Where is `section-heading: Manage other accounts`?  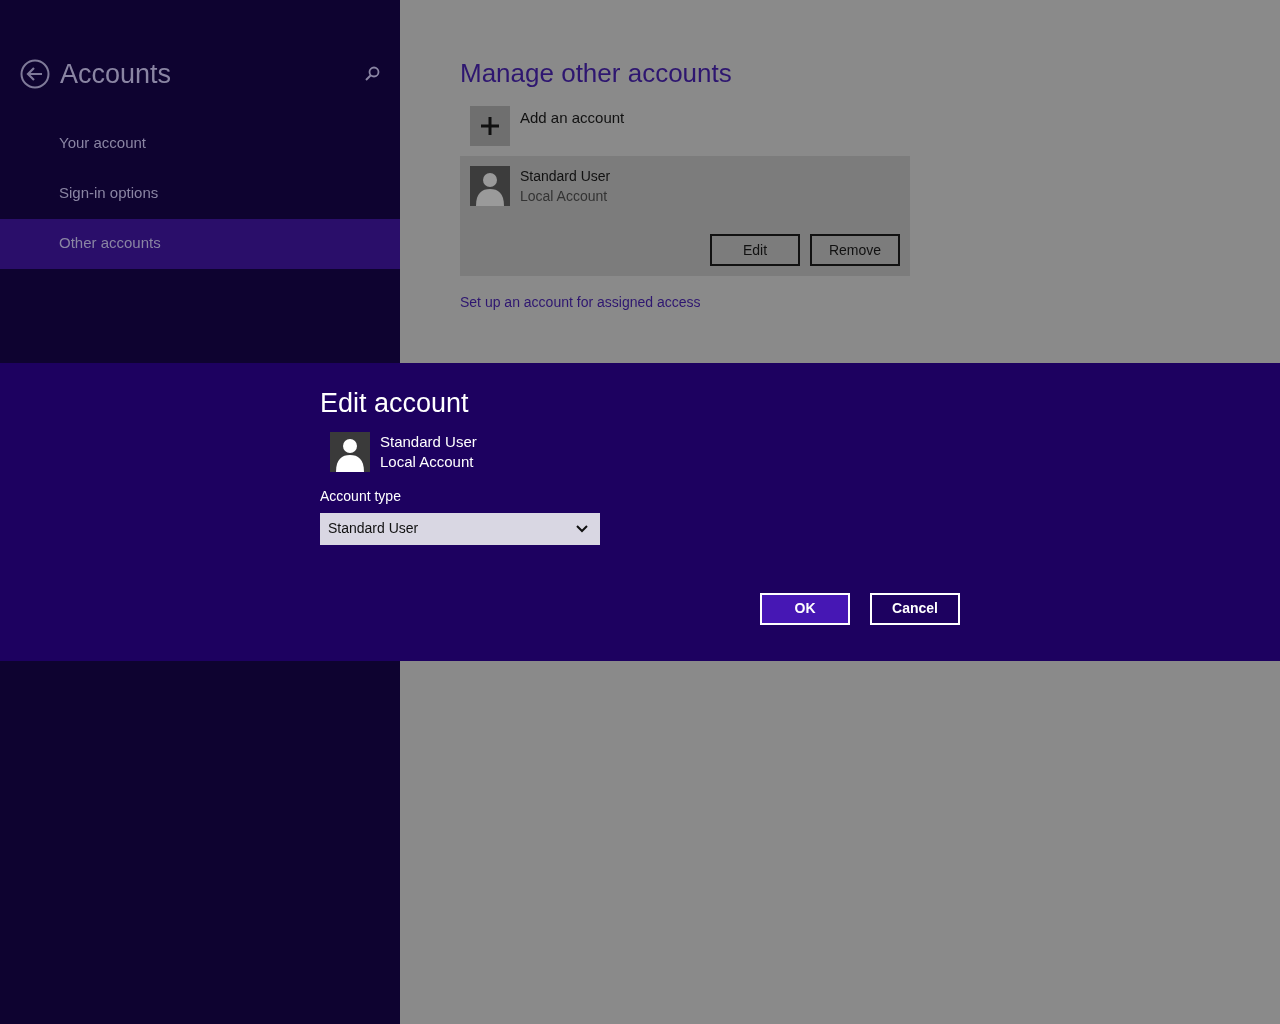 section-heading: Manage other accounts is located at coordinates (596, 73).